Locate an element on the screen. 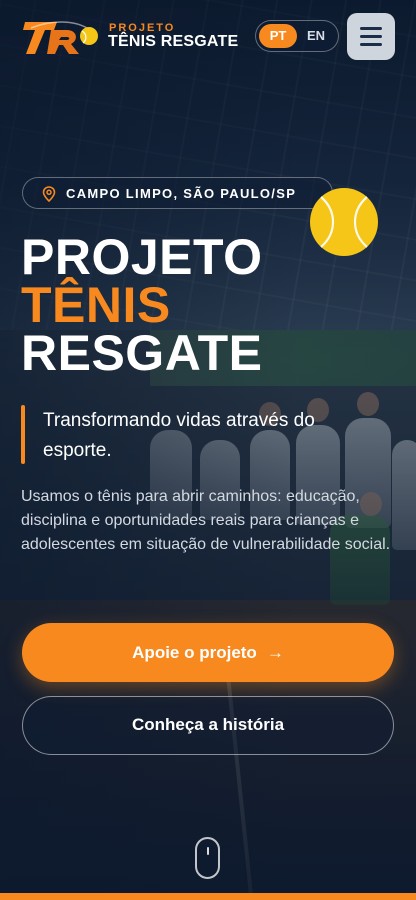 This screenshot has width=416, height=900. scroll-mouse-icon is located at coordinates (207, 858).